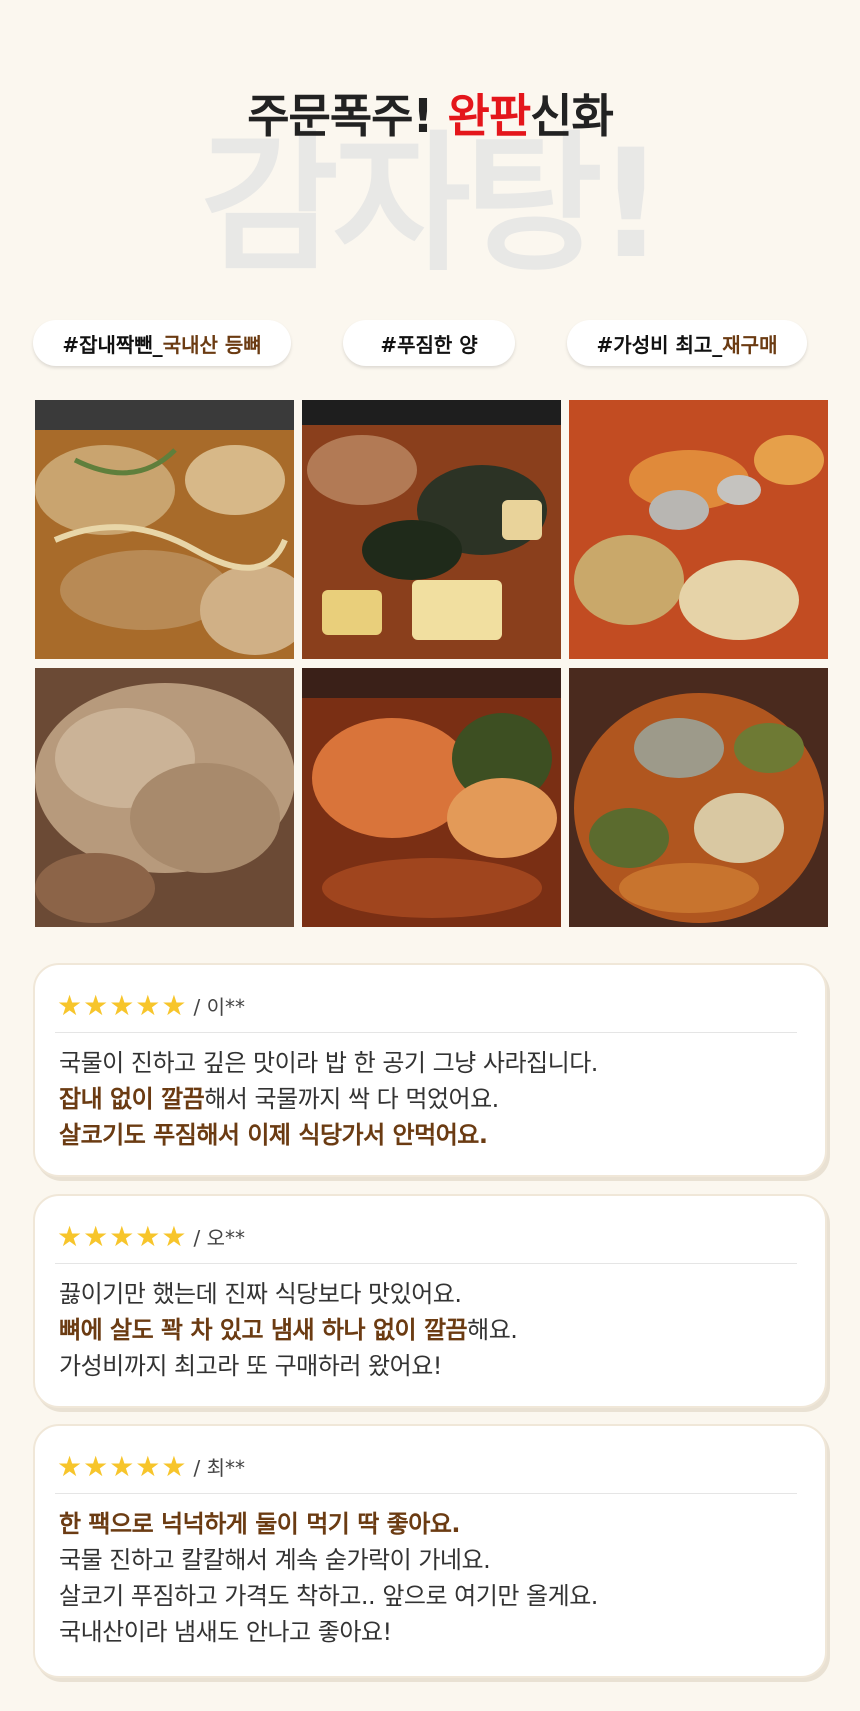 The height and width of the screenshot is (1711, 860). Describe the element at coordinates (275, 1560) in the screenshot. I see `review-line: 국물 진하고 칼칼해서 계속 숟가락이 가네요.` at that location.